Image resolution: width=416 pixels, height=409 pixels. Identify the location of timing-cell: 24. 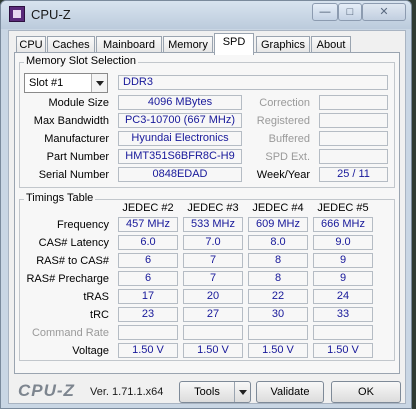
(343, 296).